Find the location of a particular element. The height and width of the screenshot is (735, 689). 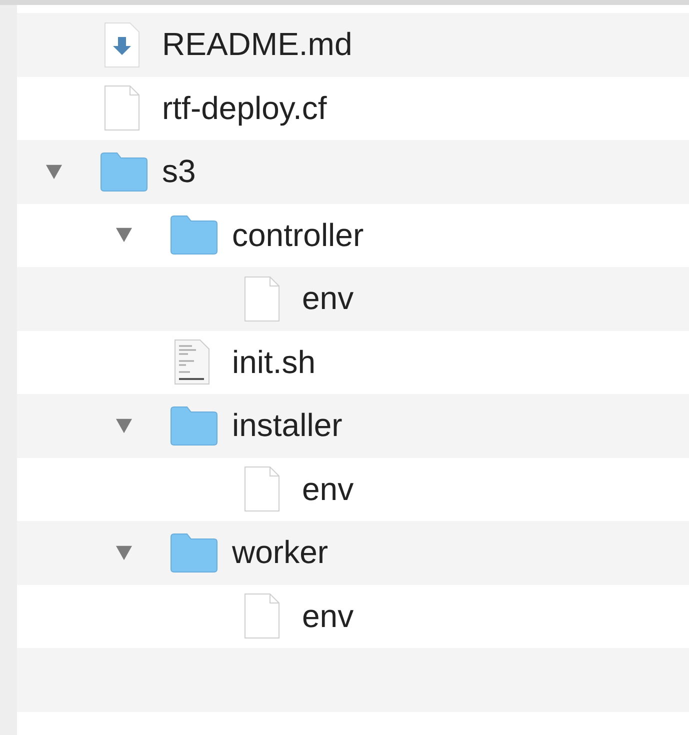

file-name: installer is located at coordinates (287, 425).